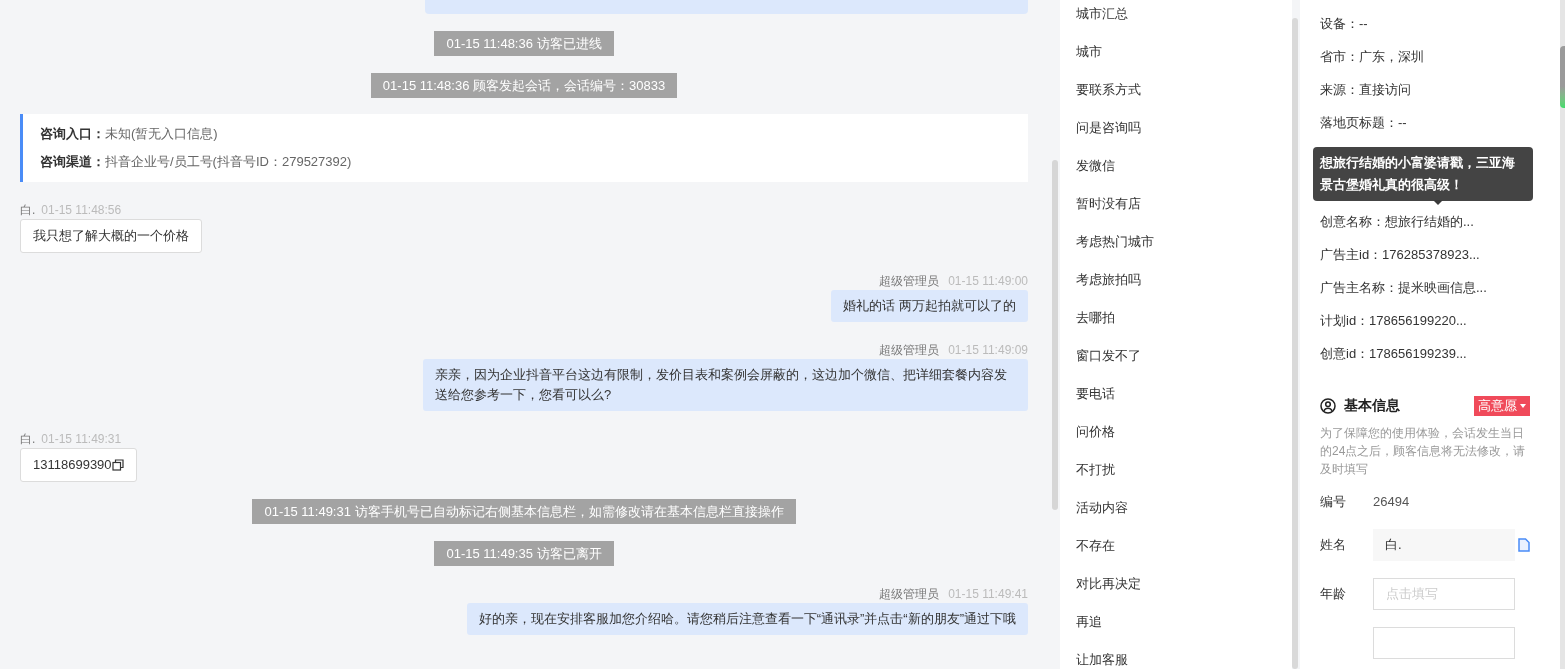 Image resolution: width=1565 pixels, height=669 pixels. What do you see at coordinates (1050, 334) in the screenshot?
I see `chat-scrollbar` at bounding box center [1050, 334].